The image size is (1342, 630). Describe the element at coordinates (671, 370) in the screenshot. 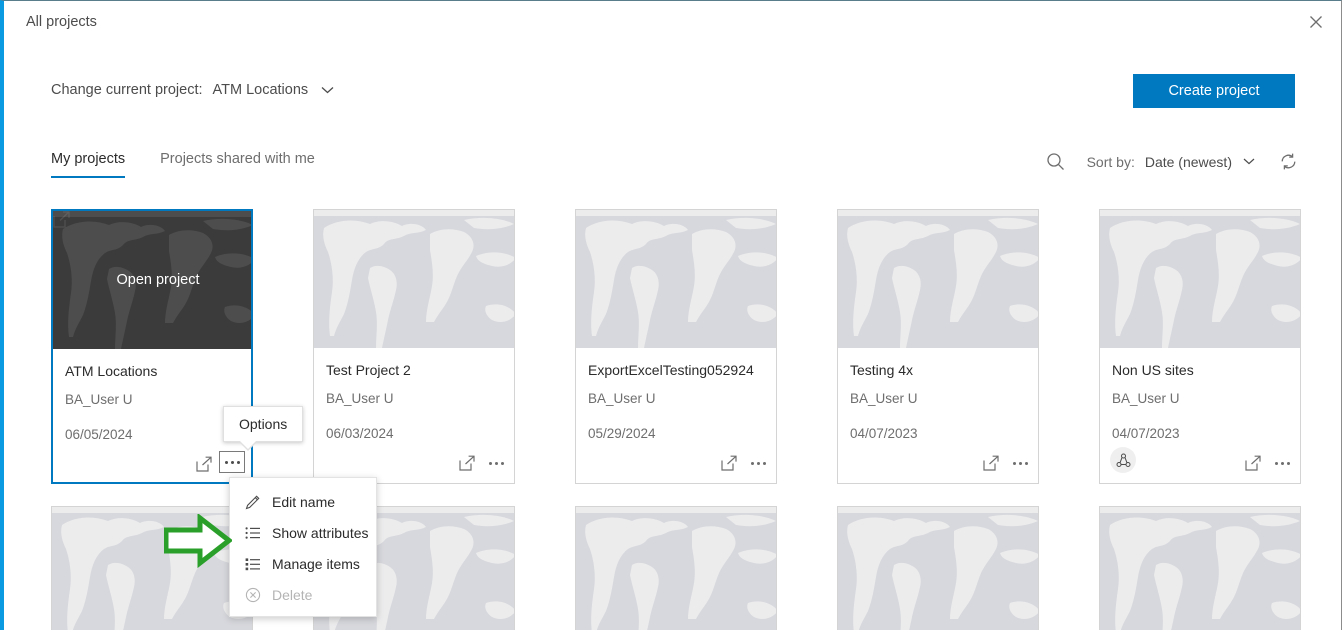

I see `project-name: ExportExcelTesting052924` at that location.